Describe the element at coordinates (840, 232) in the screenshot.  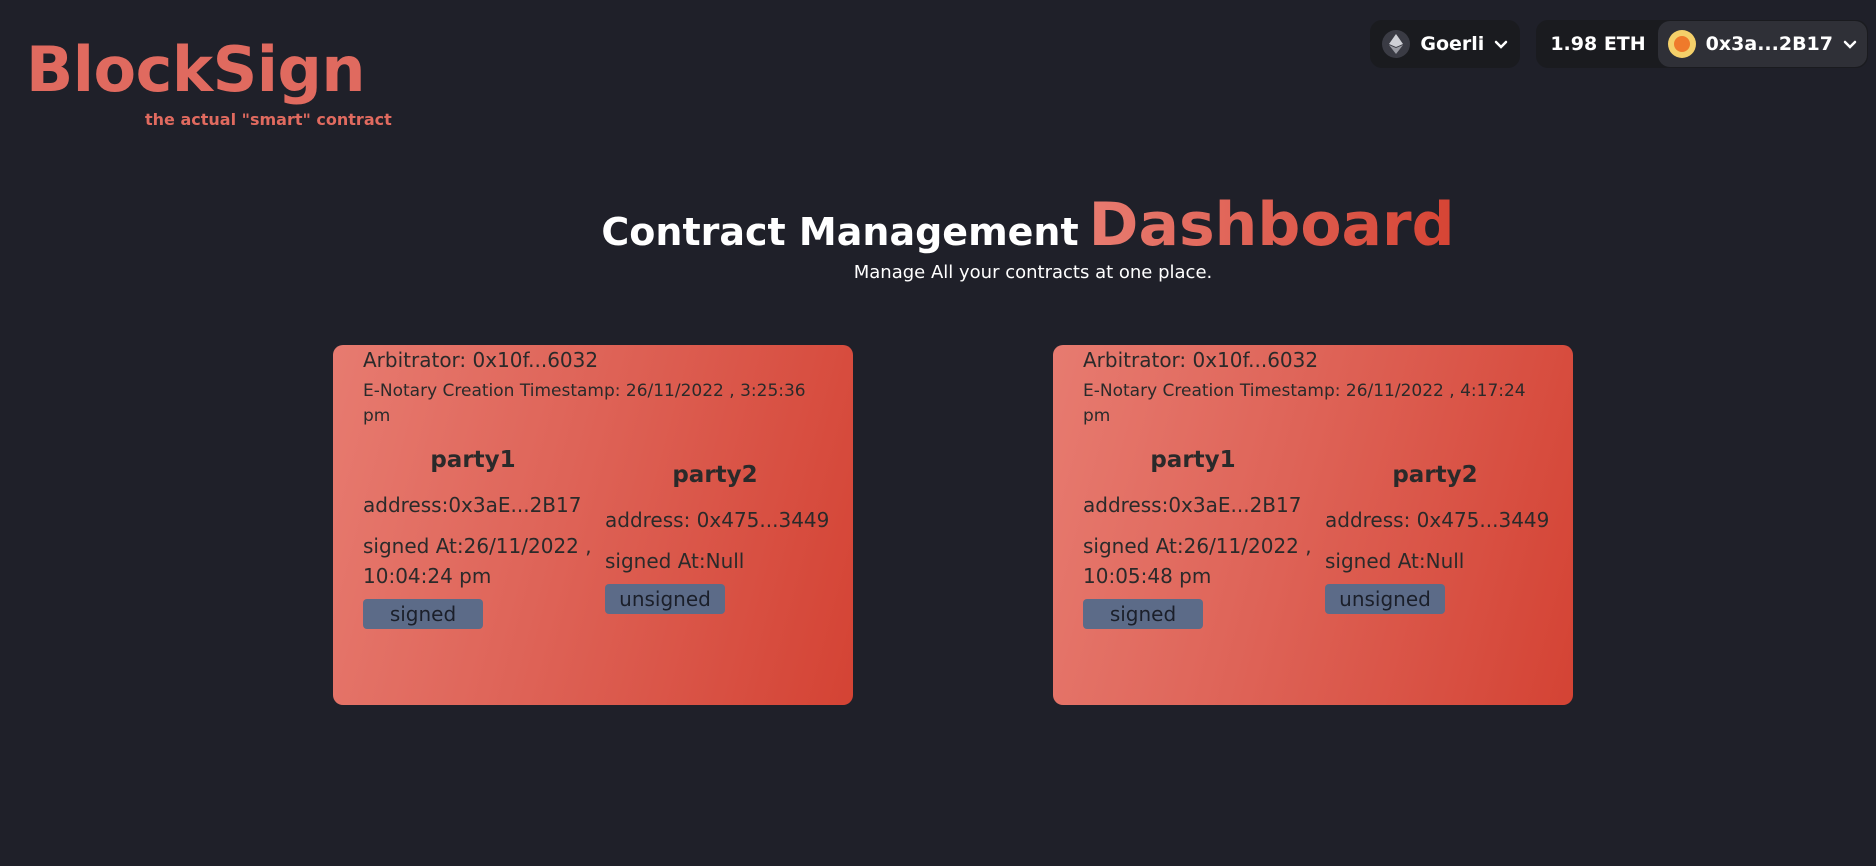
I see `page-title-main: Contract Management` at that location.